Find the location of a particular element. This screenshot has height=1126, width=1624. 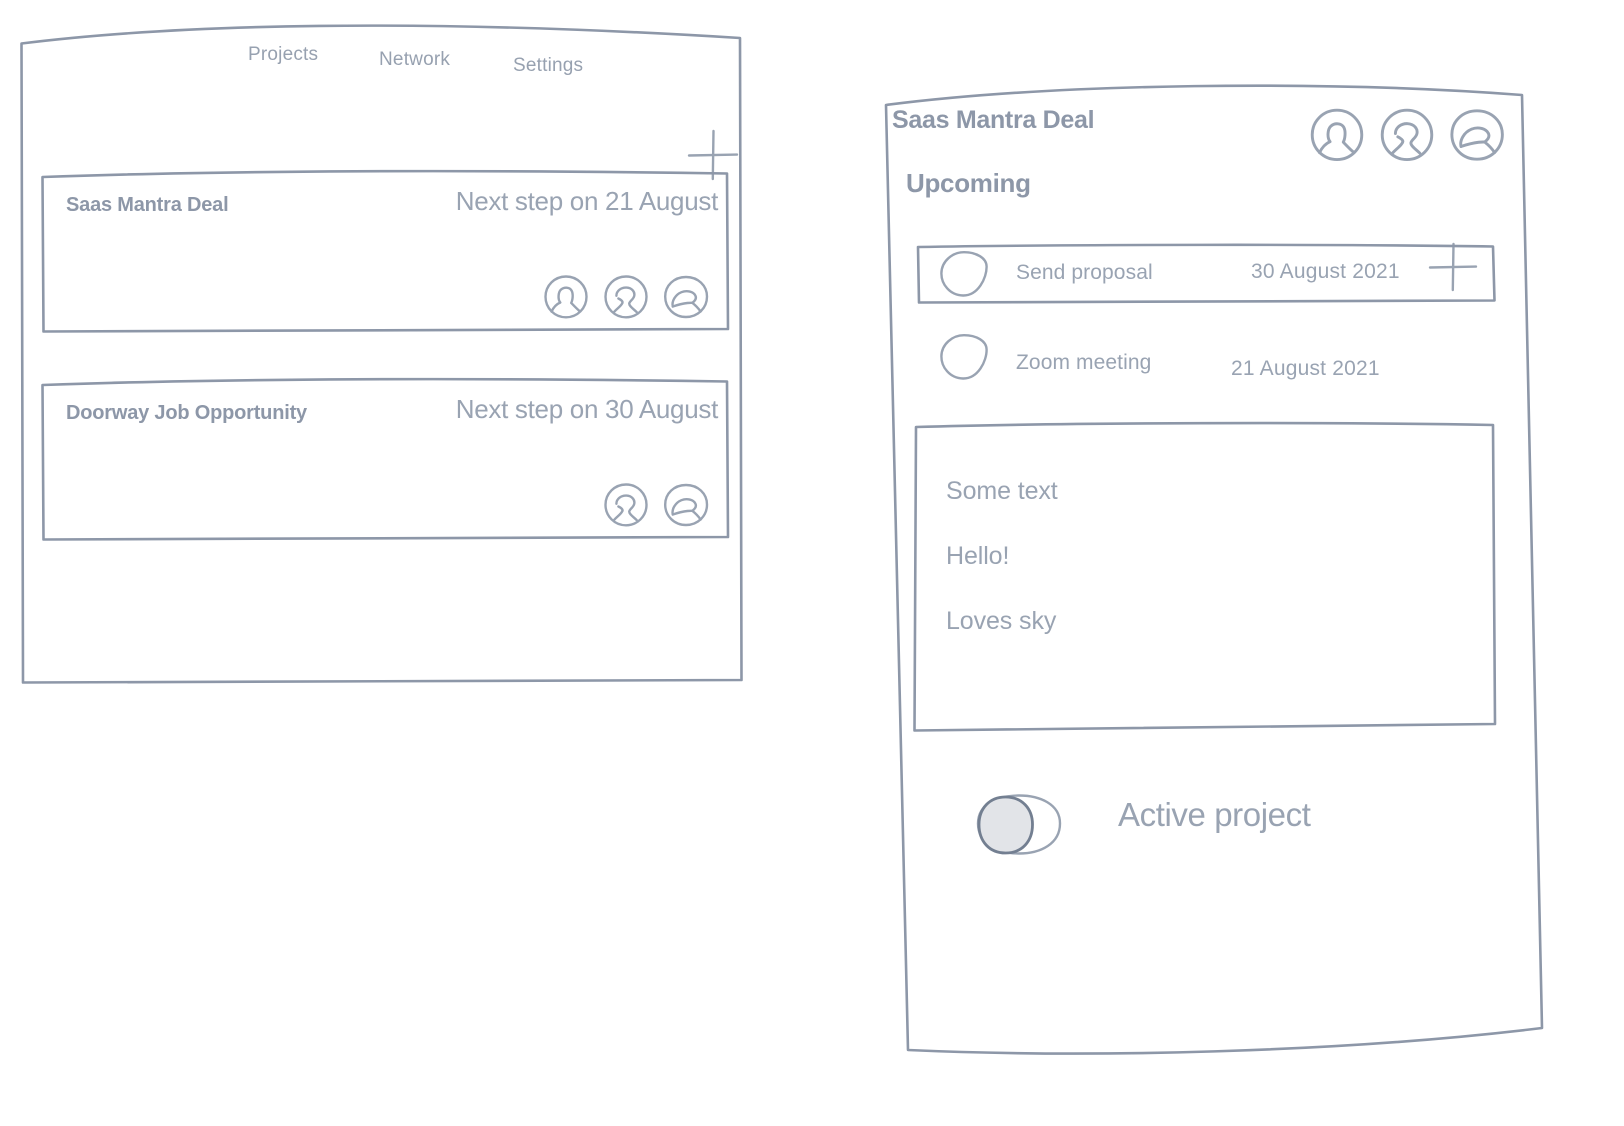

project-card: Saas Mantra Deal Next step on 21 August is located at coordinates (385, 251).